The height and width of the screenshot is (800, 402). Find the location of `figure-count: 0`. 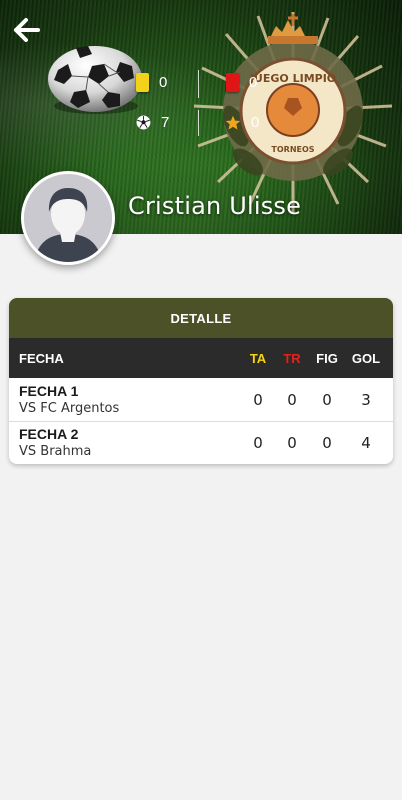

figure-count: 0 is located at coordinates (255, 122).